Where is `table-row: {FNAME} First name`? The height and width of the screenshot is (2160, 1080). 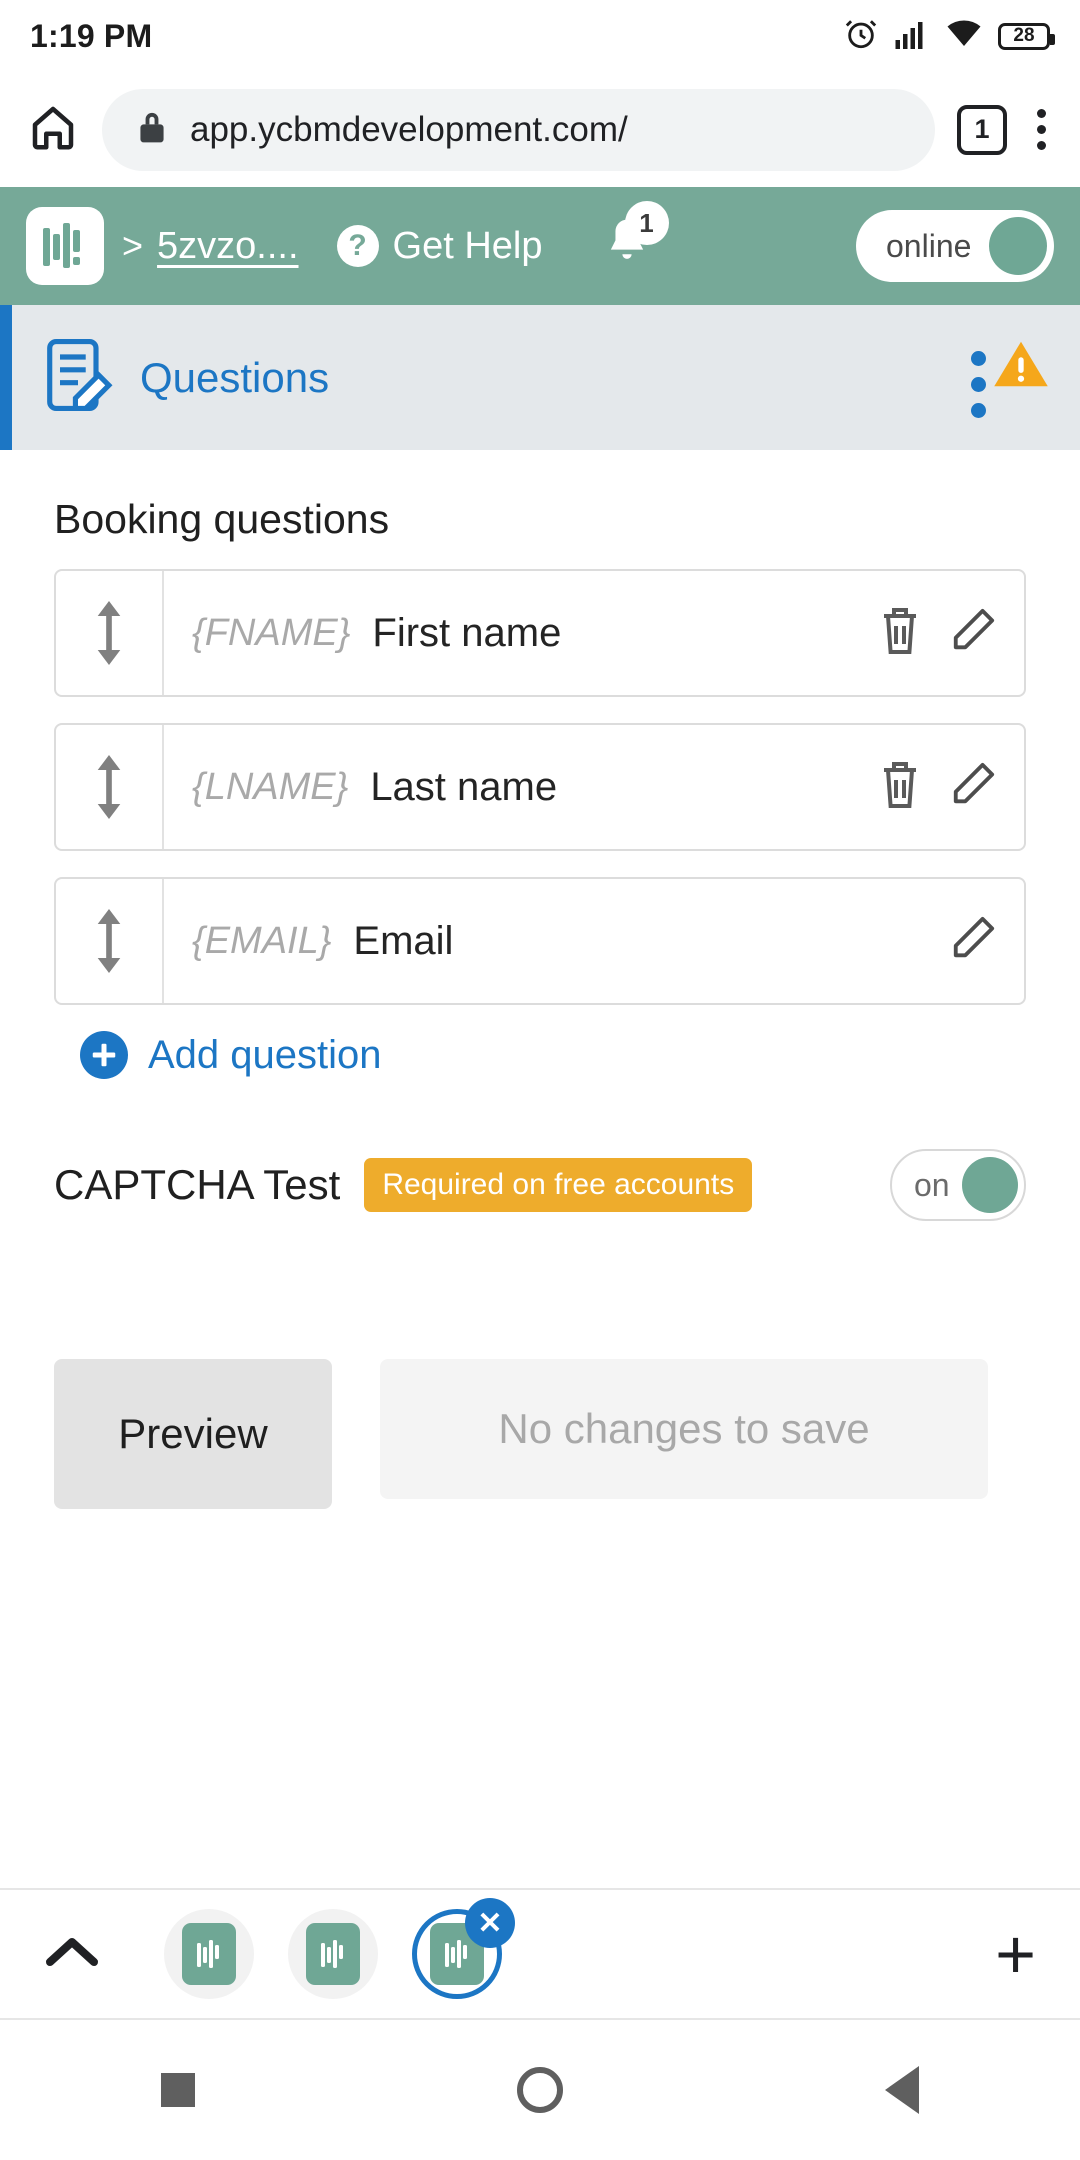
table-row: {FNAME} First name is located at coordinates (540, 633).